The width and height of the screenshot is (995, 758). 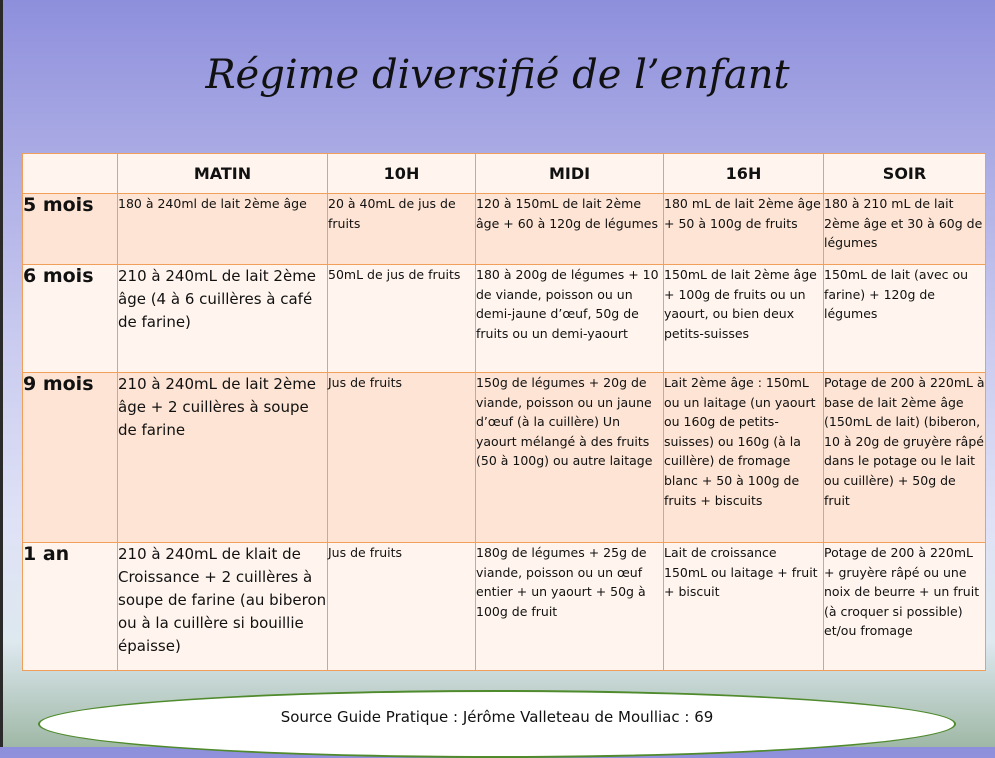 What do you see at coordinates (743, 173) in the screenshot?
I see `header-16h: 16H` at bounding box center [743, 173].